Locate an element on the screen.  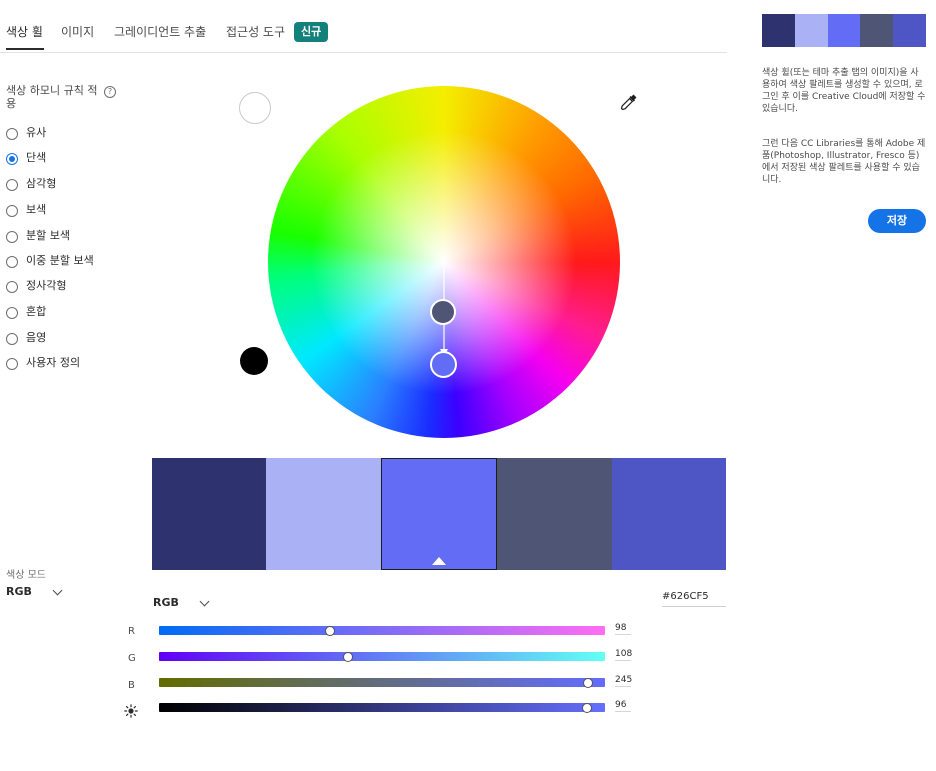
slider-track-brightness is located at coordinates (382, 707).